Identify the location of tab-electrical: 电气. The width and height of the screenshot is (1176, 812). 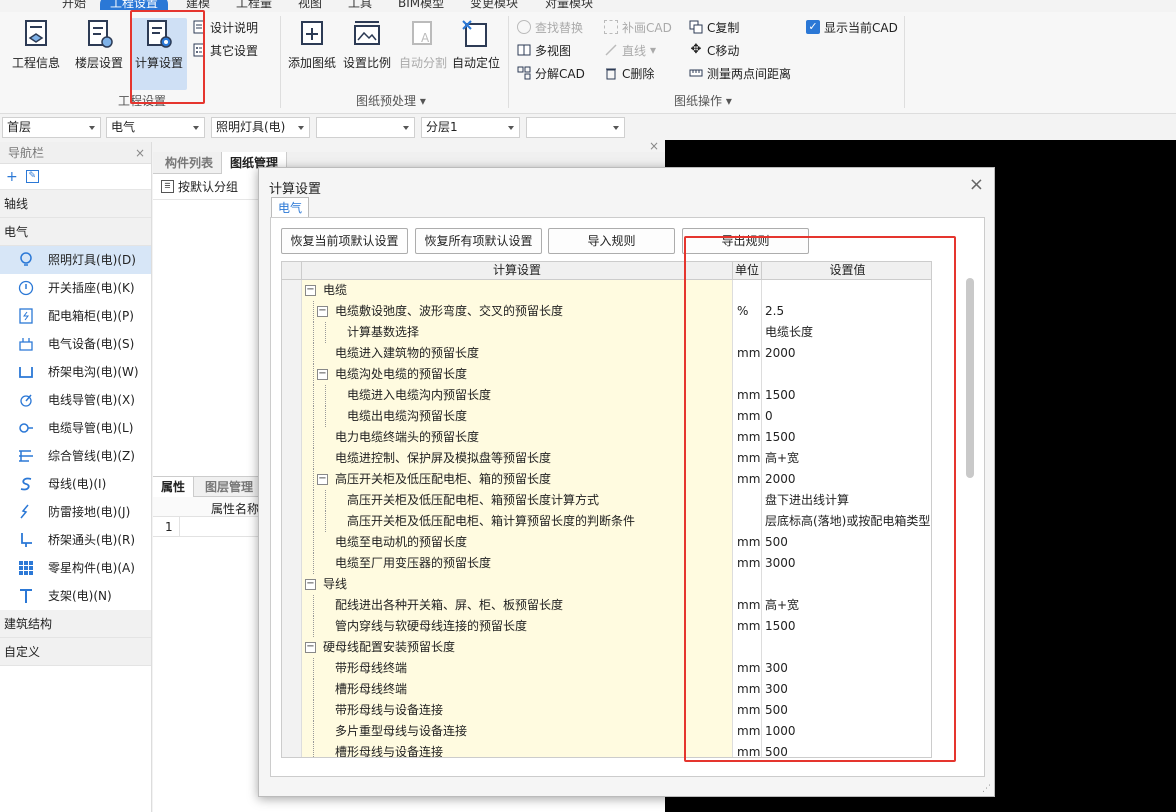
(290, 207).